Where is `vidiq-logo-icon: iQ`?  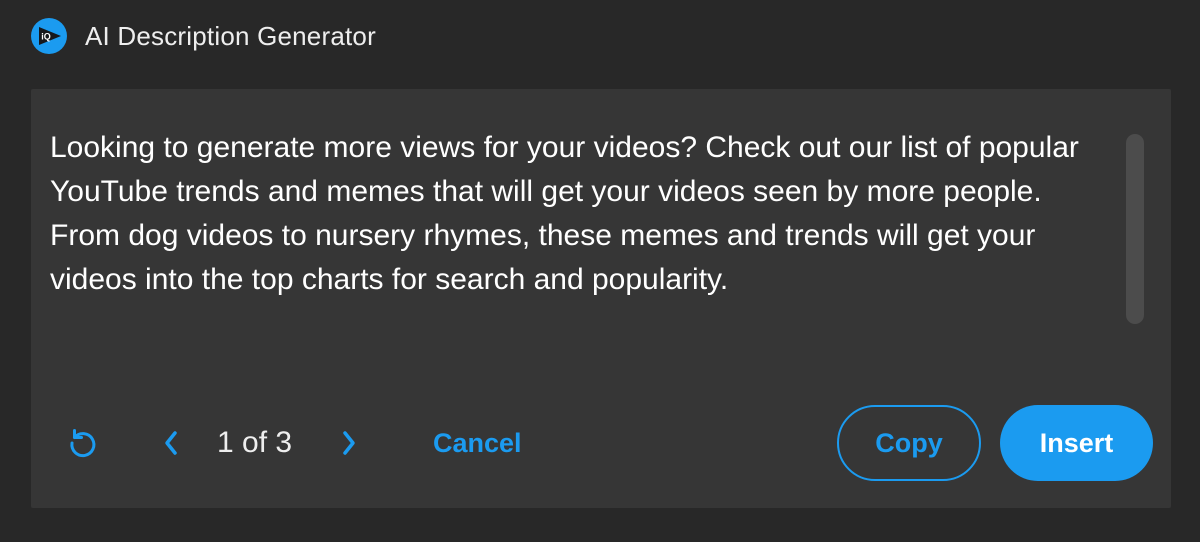
vidiq-logo-icon: iQ is located at coordinates (49, 36).